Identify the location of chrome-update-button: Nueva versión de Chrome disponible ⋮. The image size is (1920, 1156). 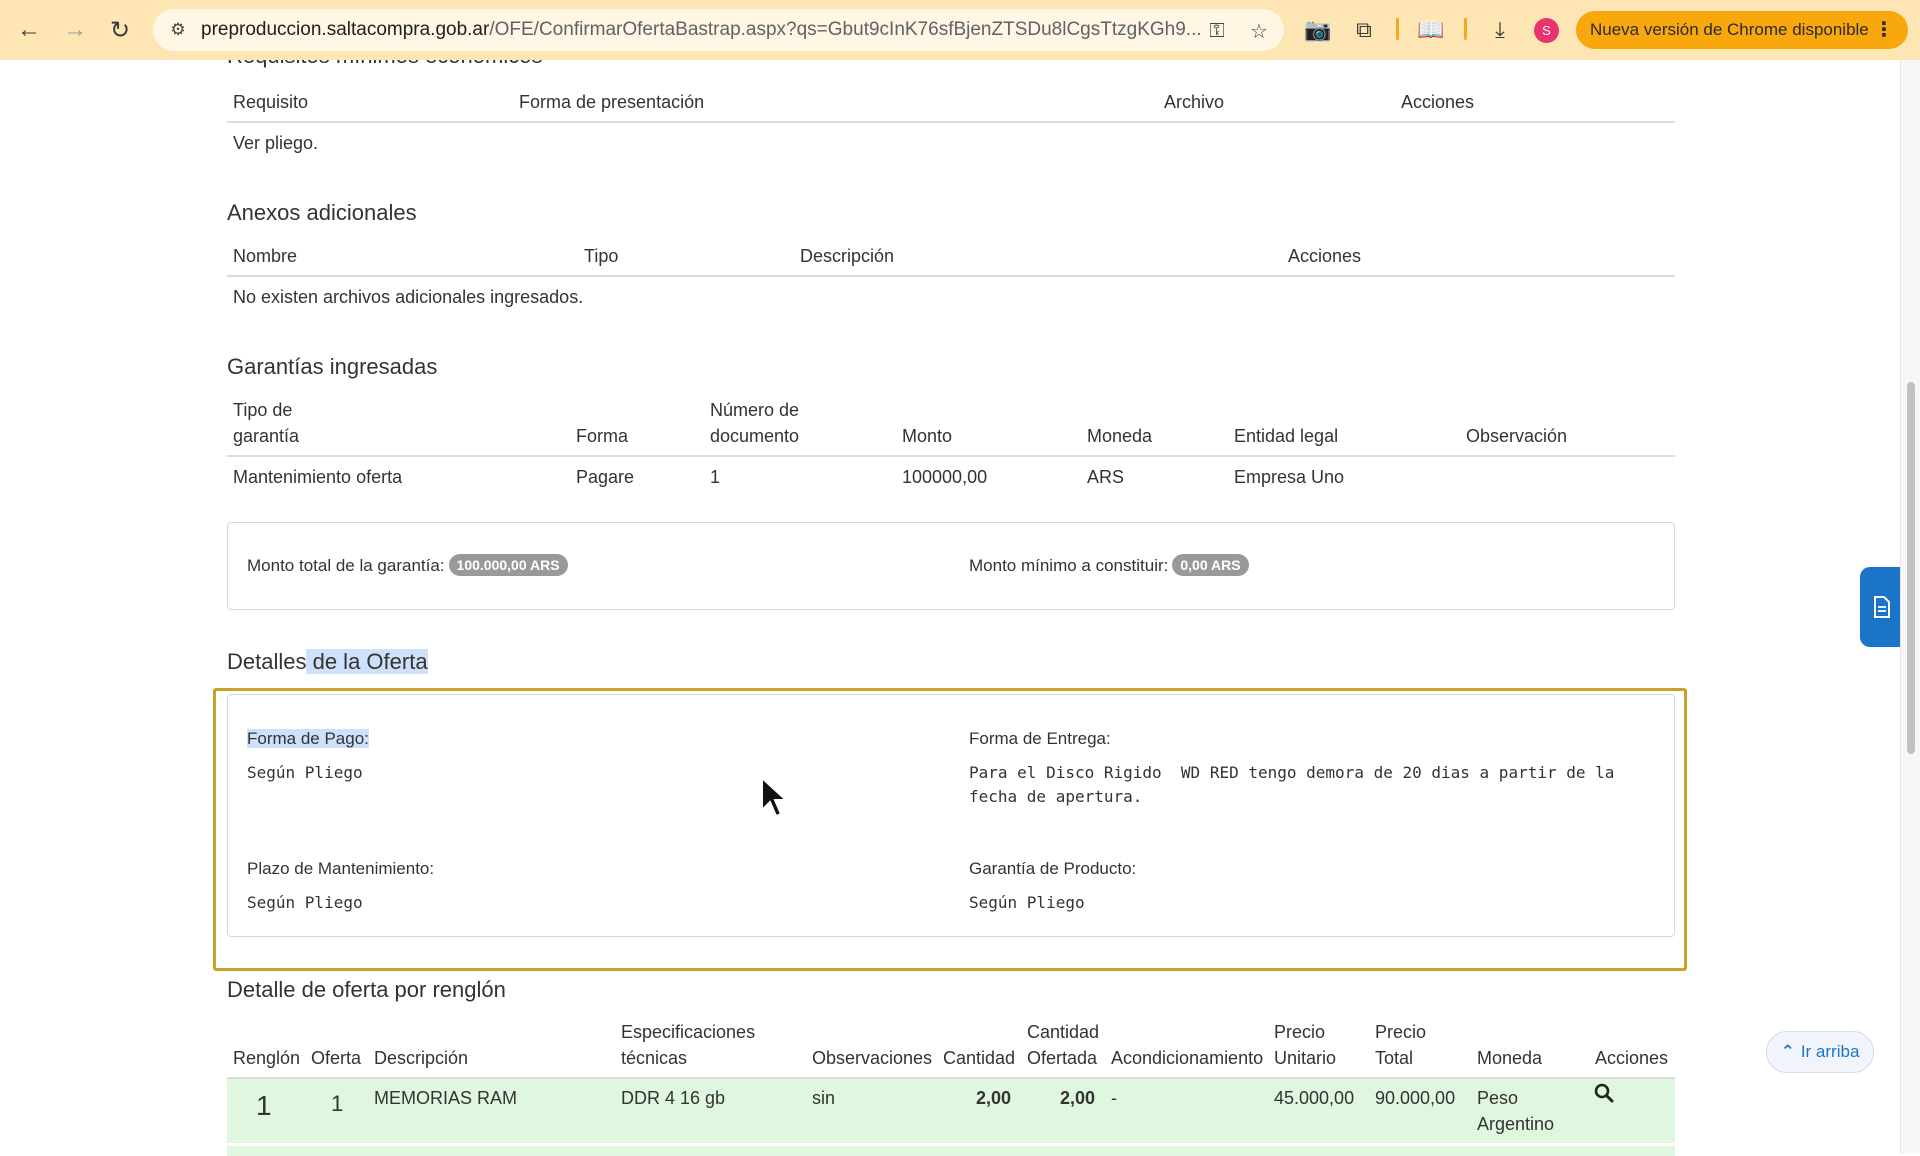
(1742, 30).